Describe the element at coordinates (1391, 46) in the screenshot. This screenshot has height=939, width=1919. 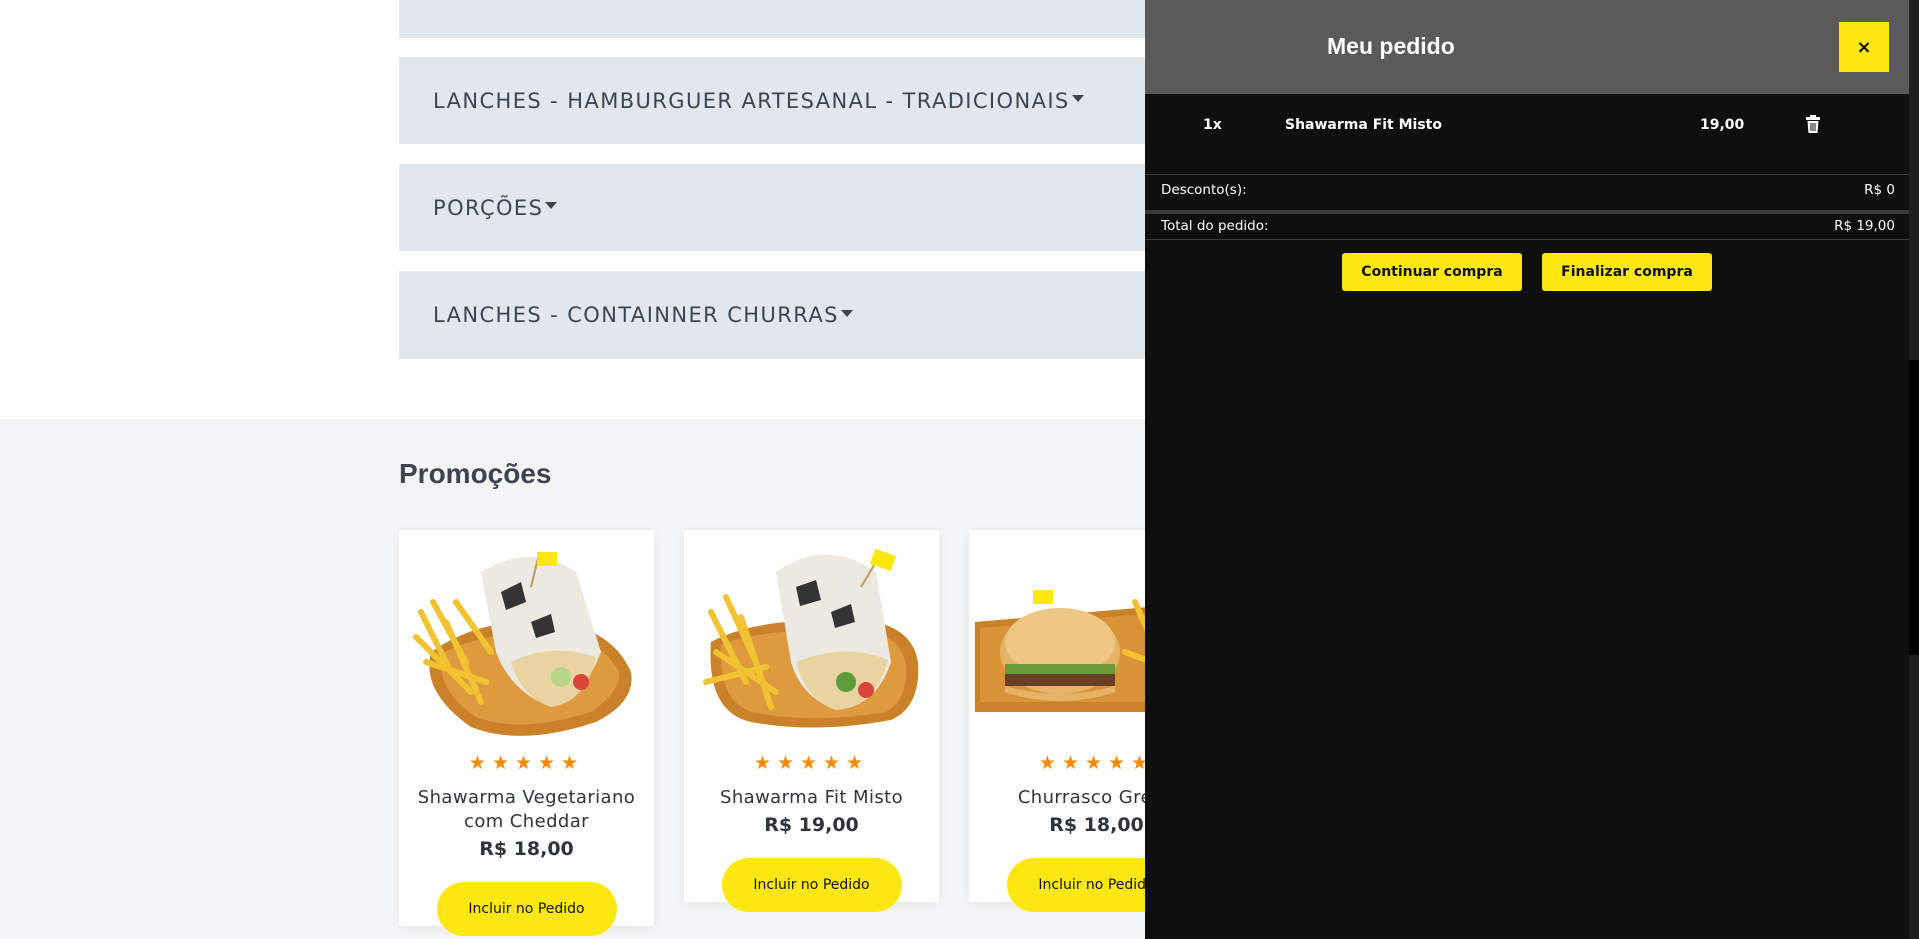
I see `drawer-title: Meu pedido` at that location.